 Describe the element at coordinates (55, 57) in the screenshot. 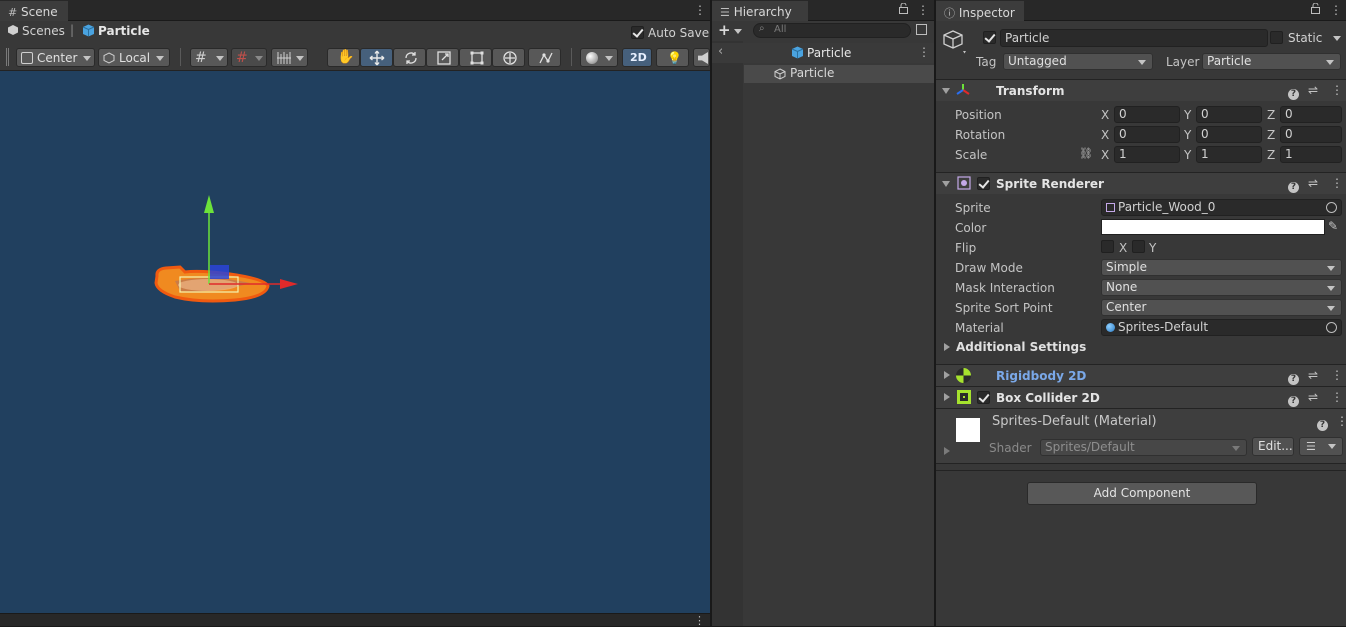

I see `pivot-mode-dropdown: Center` at that location.